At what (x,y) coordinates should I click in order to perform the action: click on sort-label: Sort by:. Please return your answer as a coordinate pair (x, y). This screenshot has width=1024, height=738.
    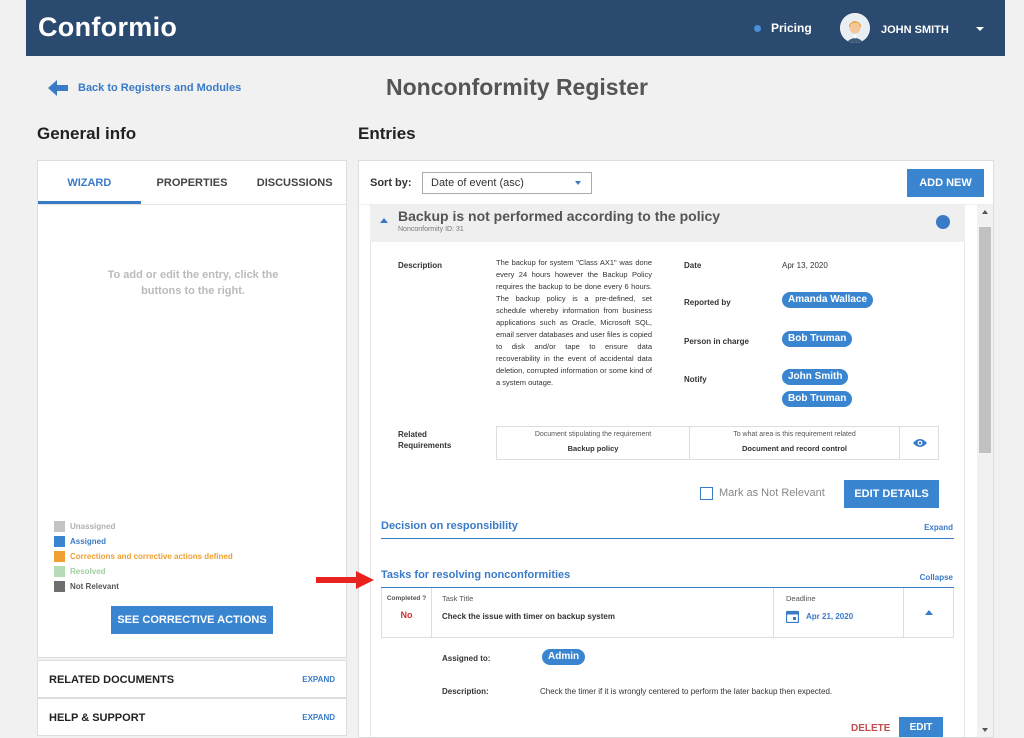
    Looking at the image, I should click on (391, 183).